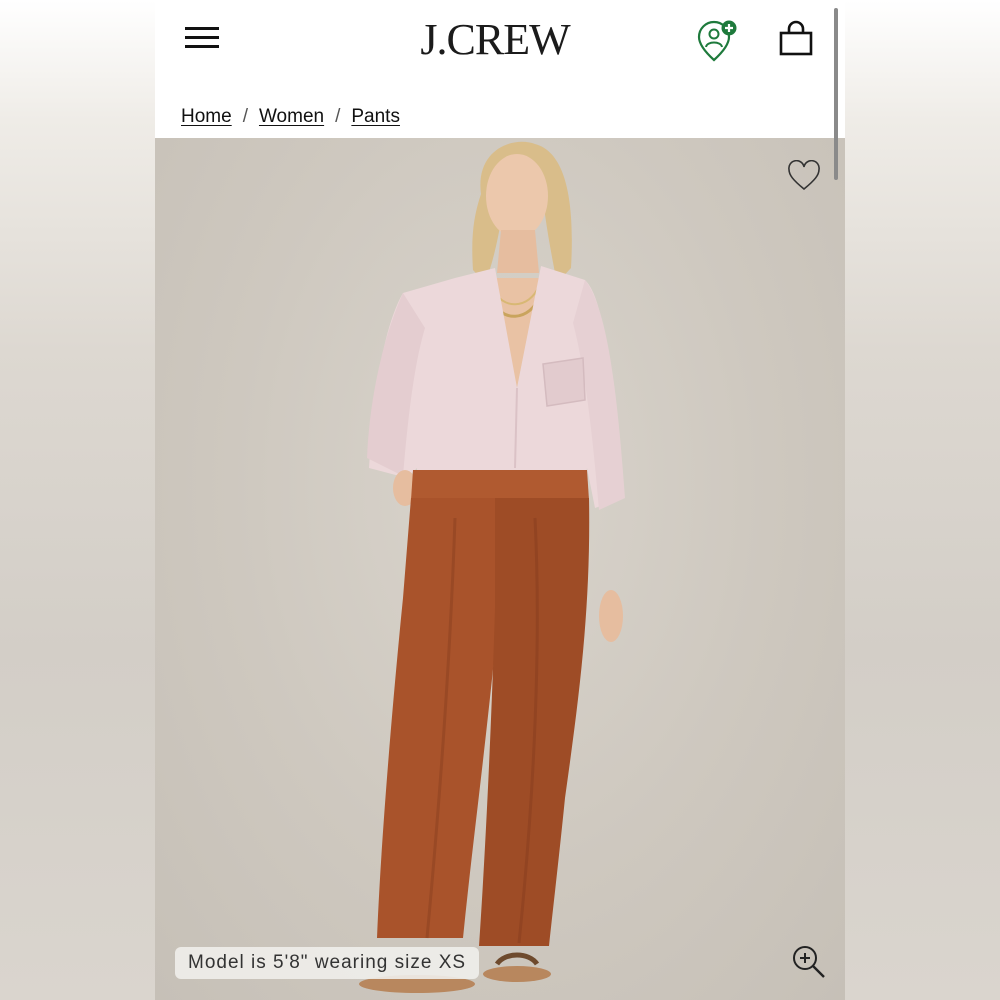 This screenshot has height=1000, width=1000. What do you see at coordinates (202, 37) in the screenshot?
I see `hamburger-menu-icon` at bounding box center [202, 37].